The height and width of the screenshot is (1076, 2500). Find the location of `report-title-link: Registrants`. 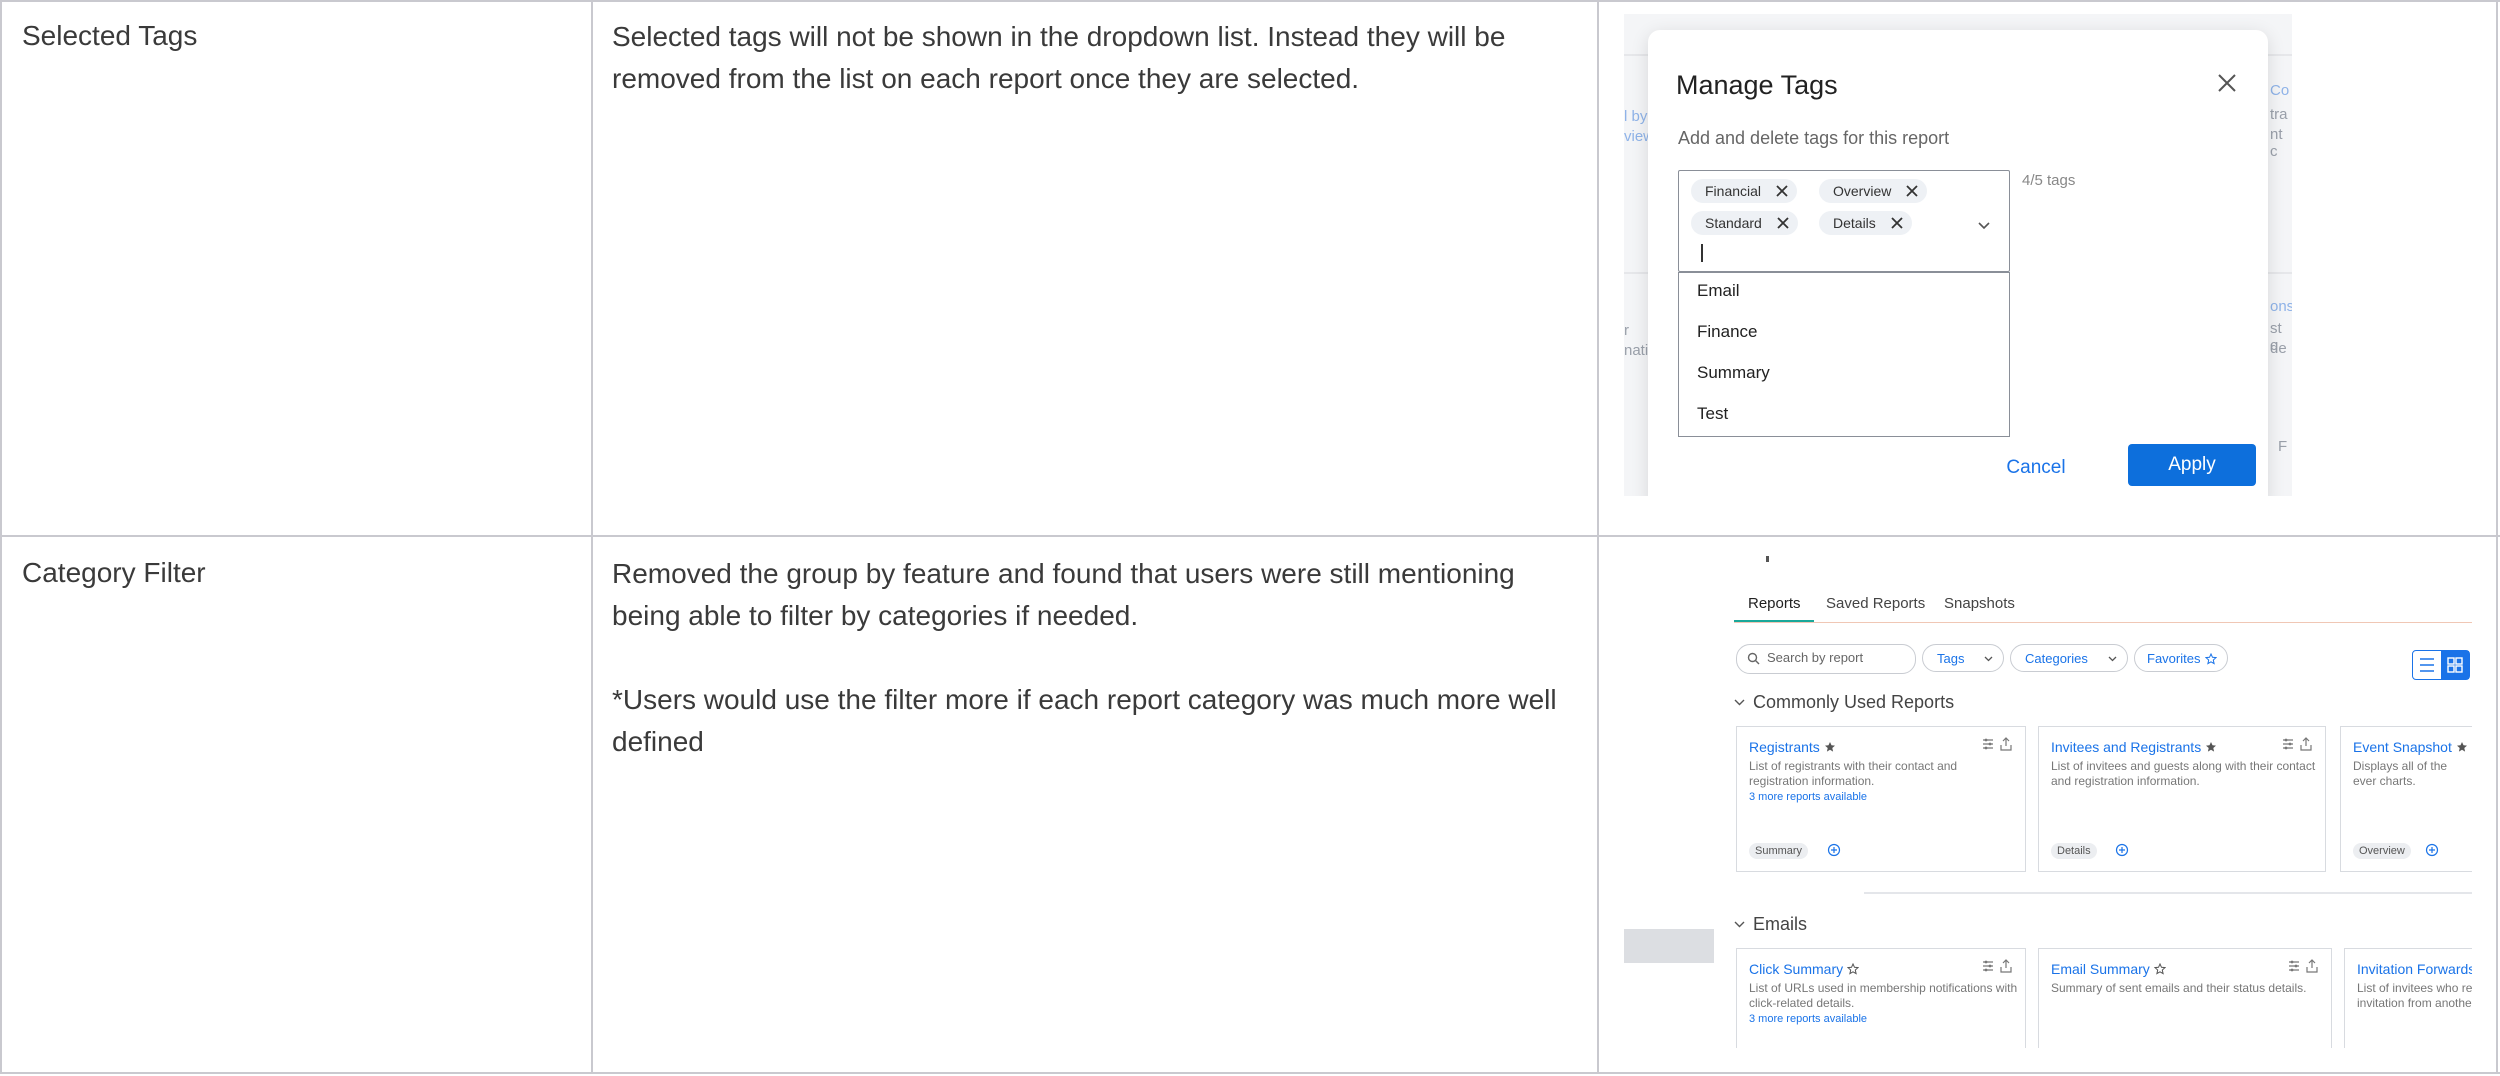

report-title-link: Registrants is located at coordinates (1792, 747).